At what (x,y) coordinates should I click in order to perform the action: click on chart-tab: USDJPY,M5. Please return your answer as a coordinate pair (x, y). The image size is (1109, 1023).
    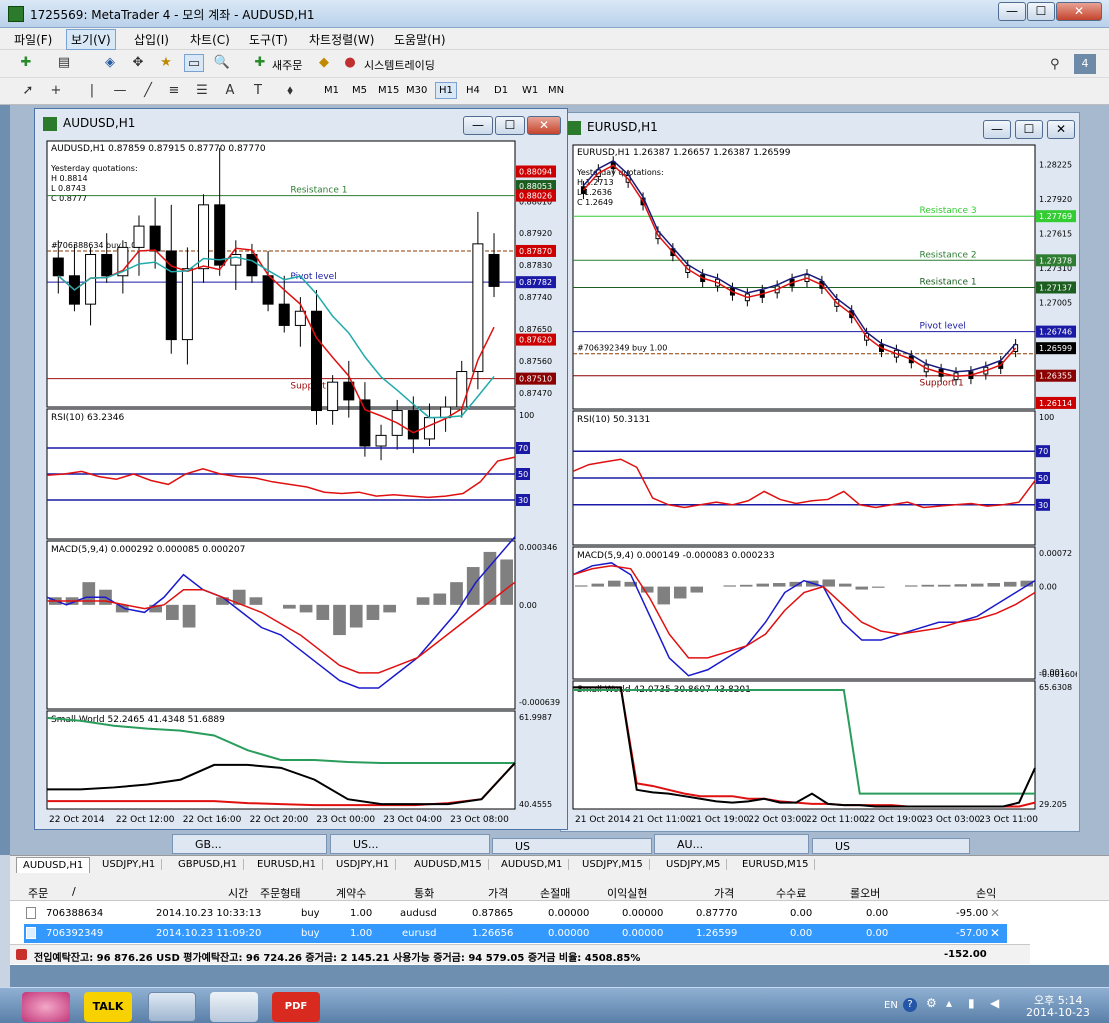
    Looking at the image, I should click on (694, 864).